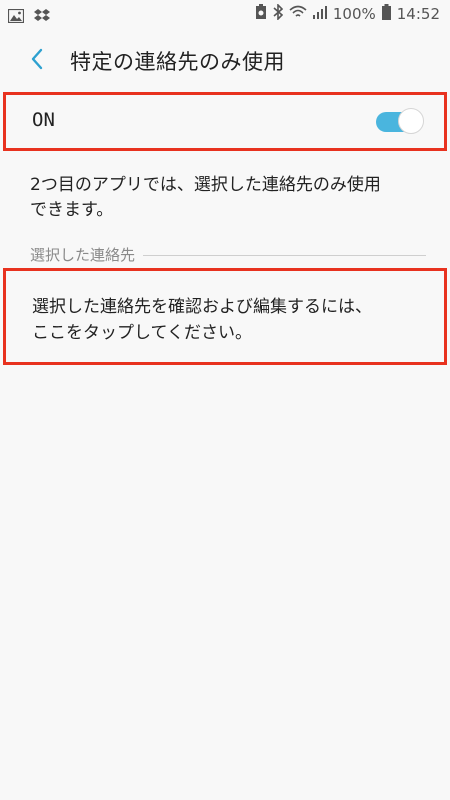 The width and height of the screenshot is (450, 800). I want to click on chevron-left-icon, so click(37, 61).